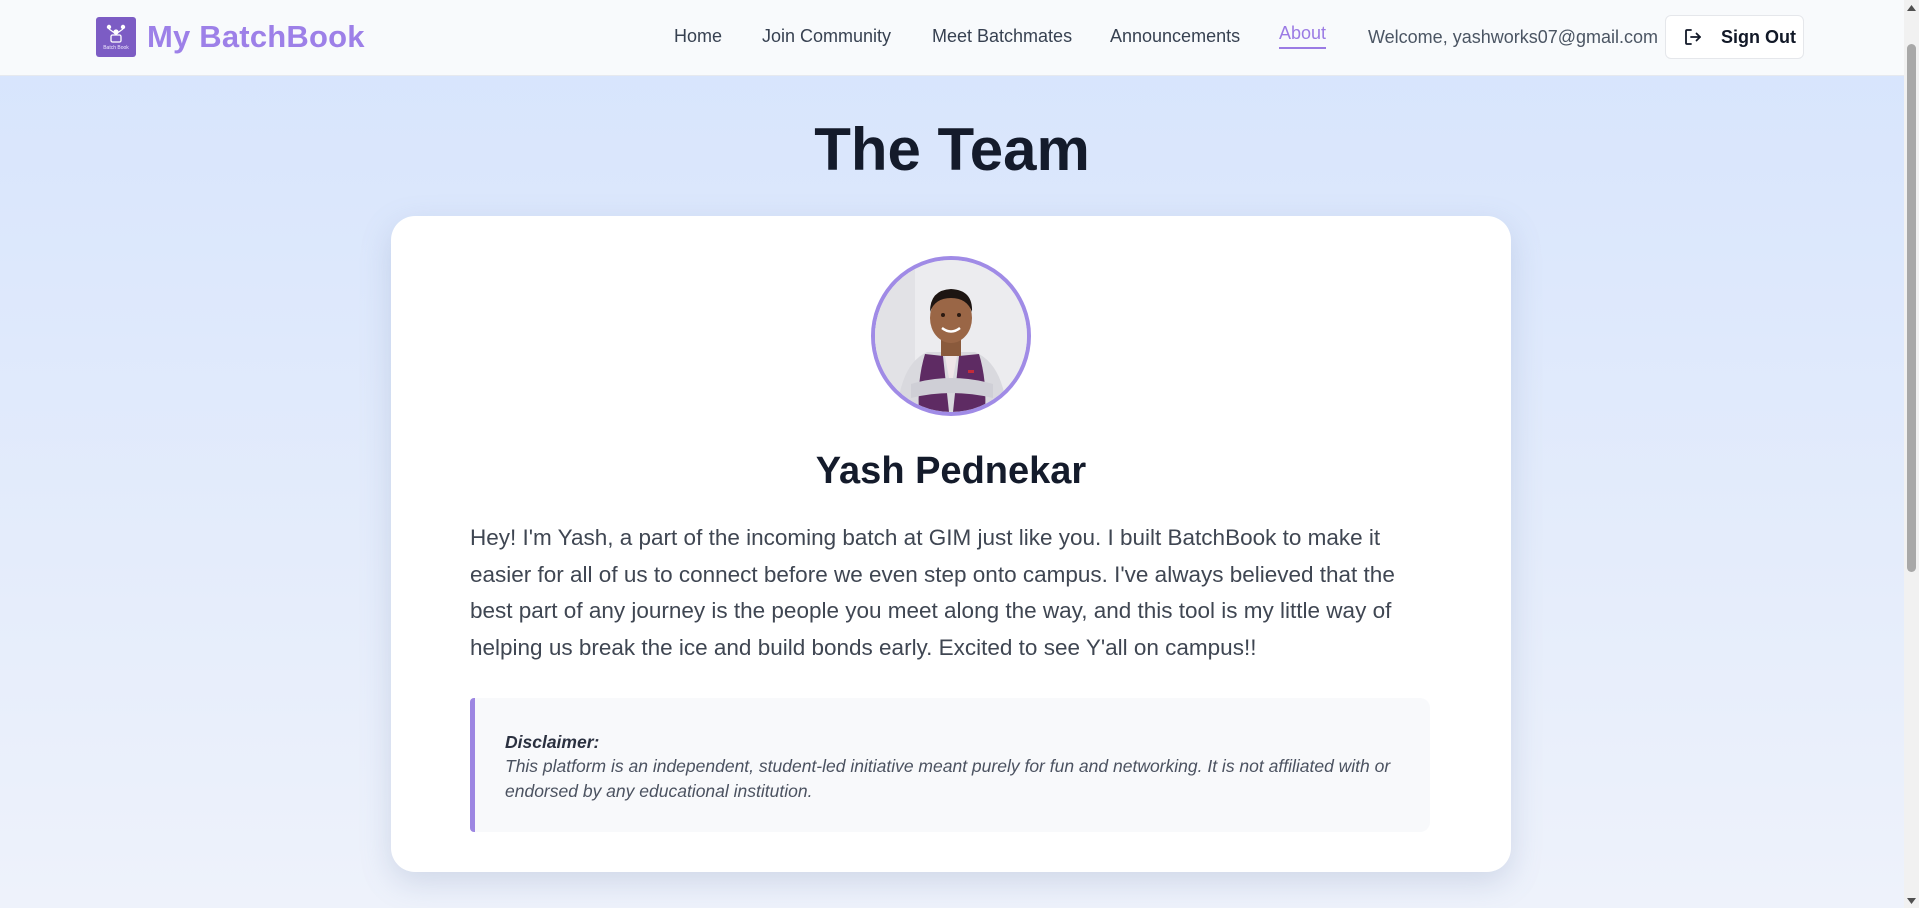  What do you see at coordinates (1911, 7) in the screenshot?
I see `scroll-up-arrow-icon` at bounding box center [1911, 7].